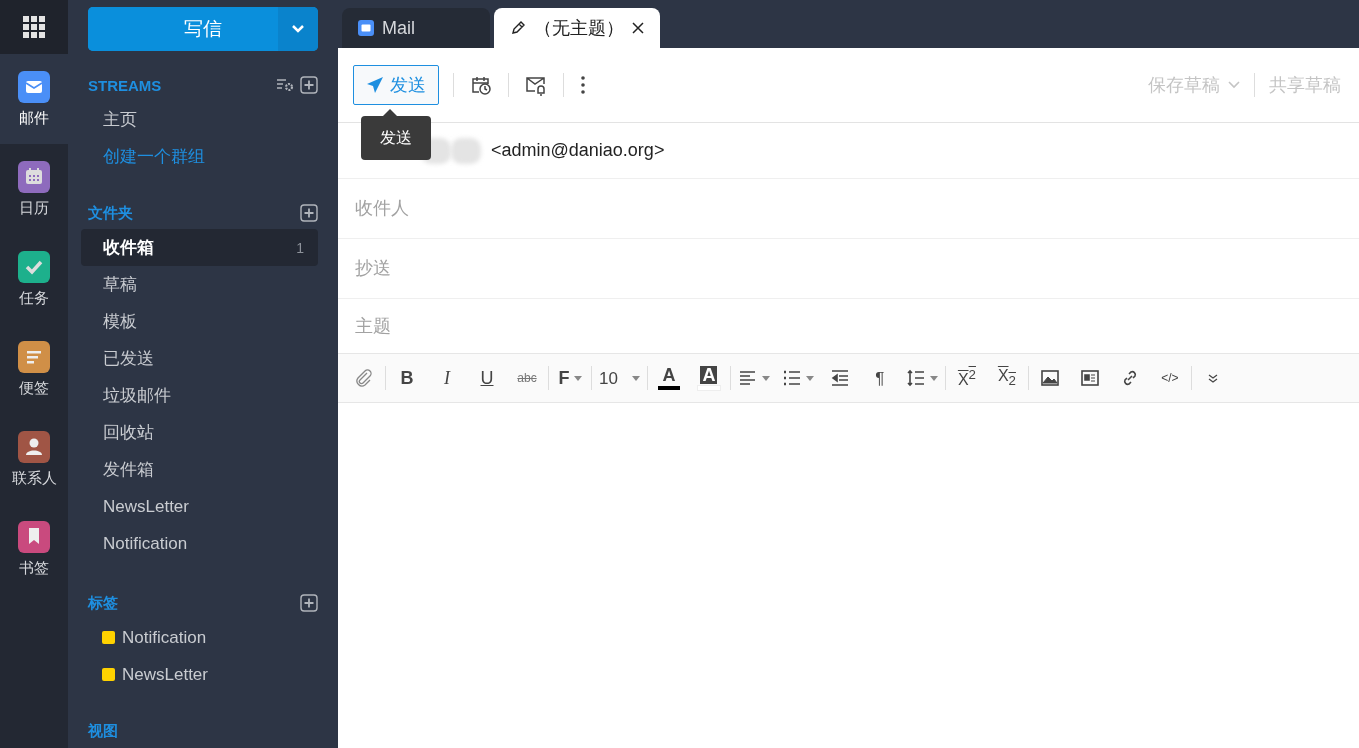 The height and width of the screenshot is (748, 1359). I want to click on paragraph-button: ¶, so click(879, 378).